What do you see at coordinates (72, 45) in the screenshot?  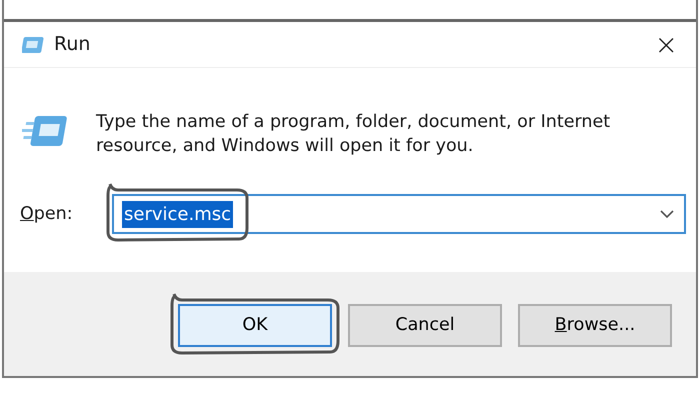 I see `window-title: Run` at bounding box center [72, 45].